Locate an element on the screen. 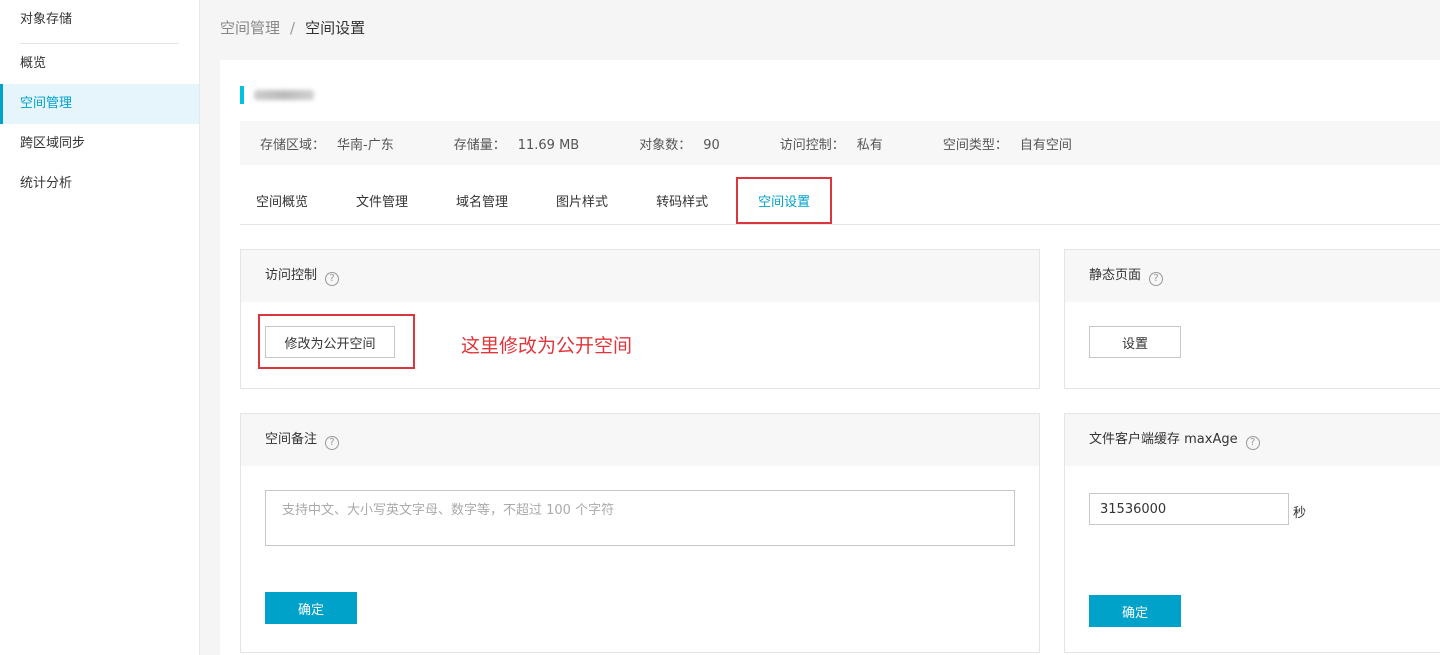 Image resolution: width=1440 pixels, height=655 pixels. bucket-header is located at coordinates (277, 95).